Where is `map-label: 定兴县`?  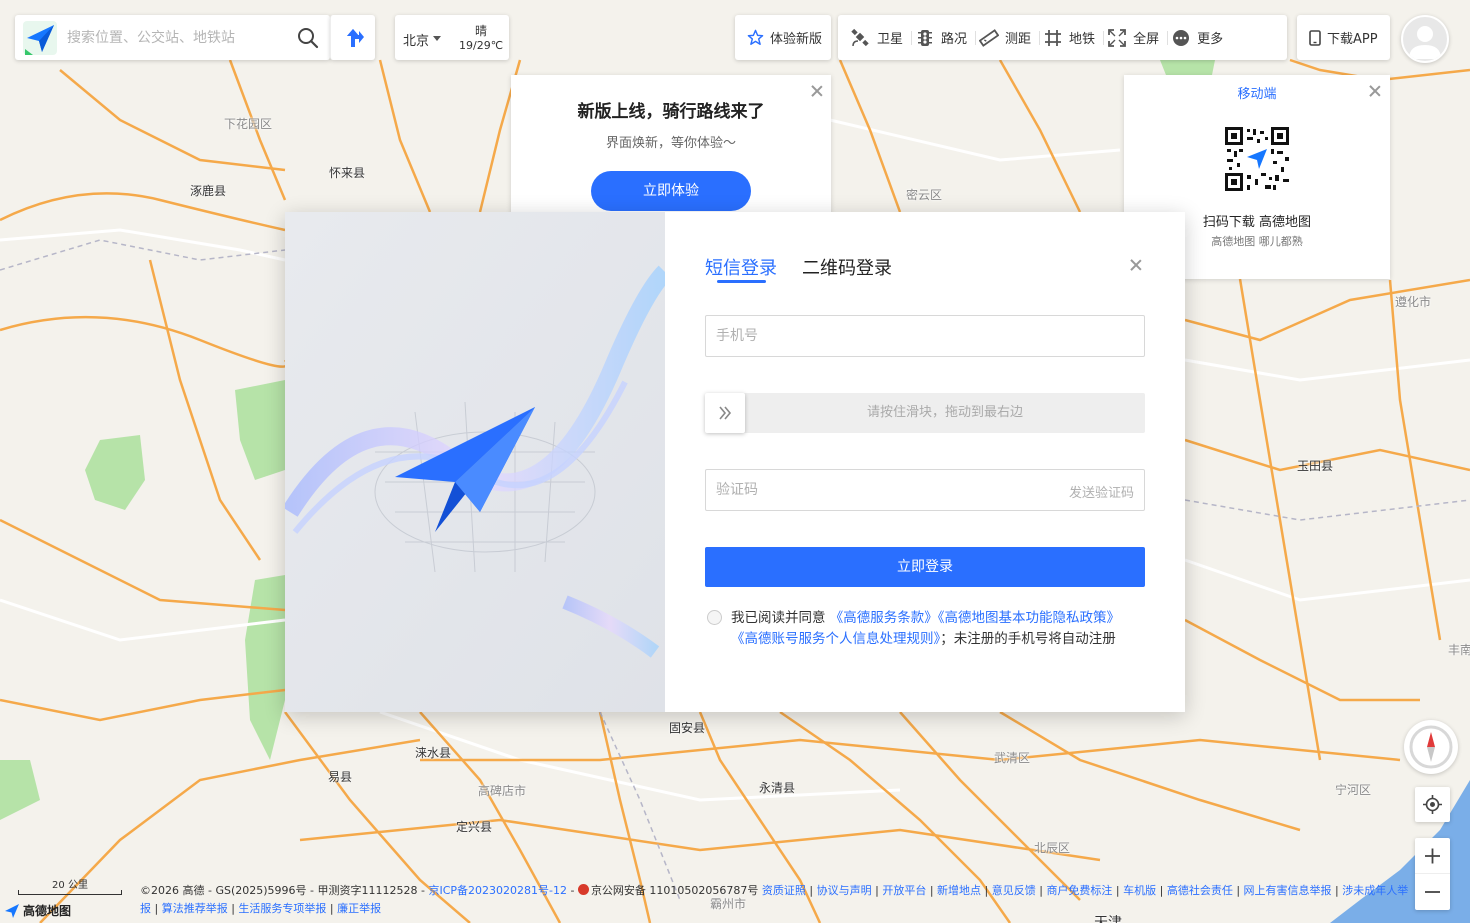
map-label: 定兴县 is located at coordinates (474, 827).